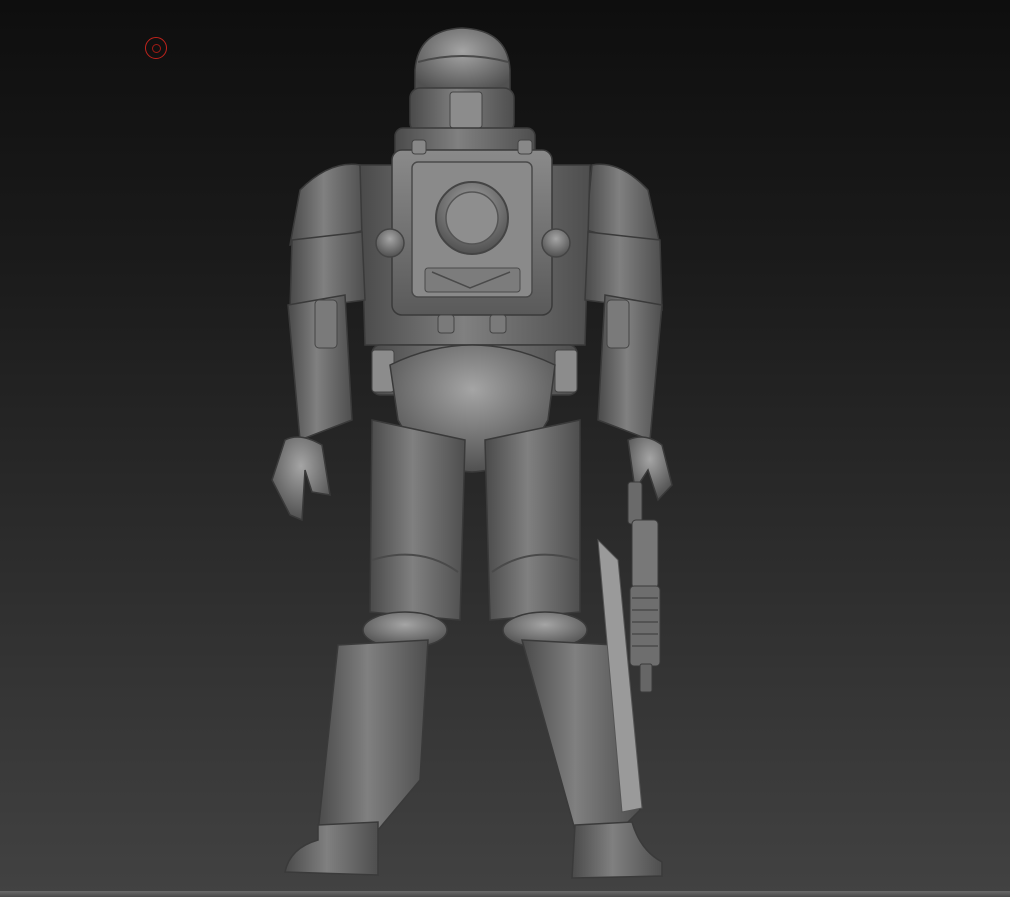 Image resolution: width=1010 pixels, height=897 pixels. Describe the element at coordinates (331, 848) in the screenshot. I see `left-boot` at that location.